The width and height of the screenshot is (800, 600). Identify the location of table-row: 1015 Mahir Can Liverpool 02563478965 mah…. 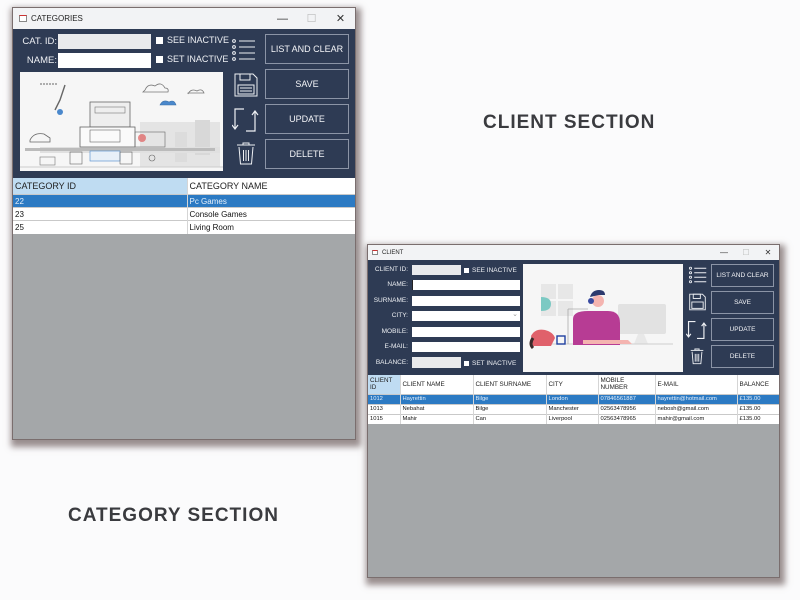
(573, 418).